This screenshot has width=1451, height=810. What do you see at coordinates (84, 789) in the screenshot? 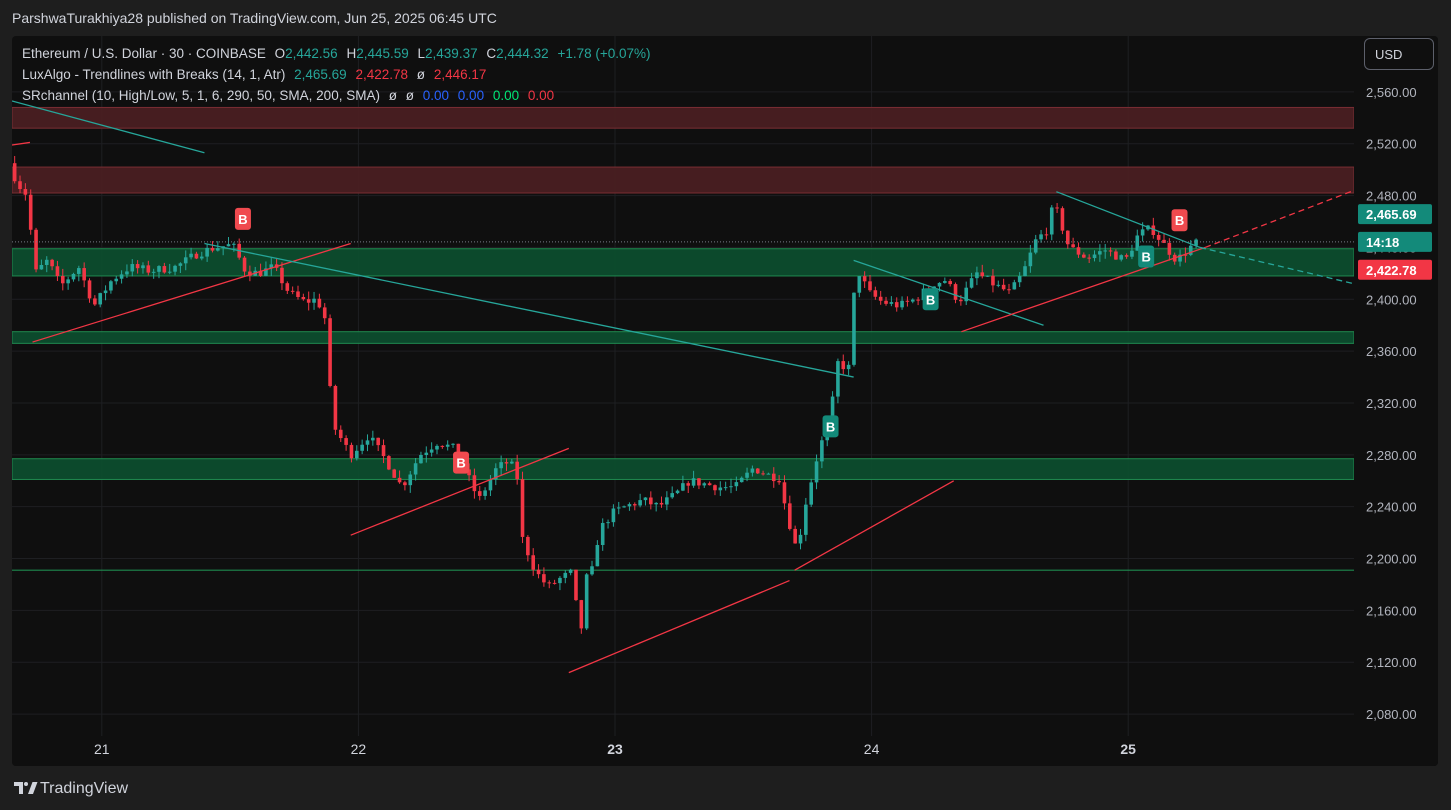
I see `tradingview-brand: TradingView` at bounding box center [84, 789].